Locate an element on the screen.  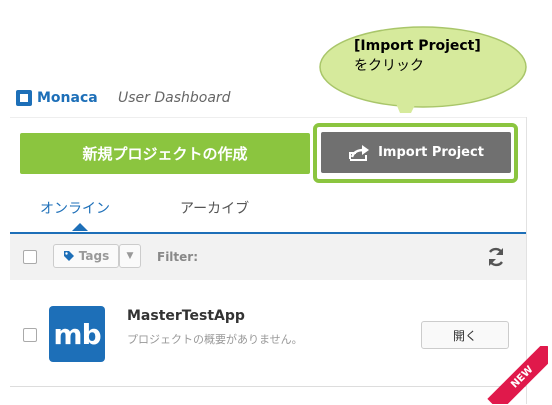
open-project-button: 開く is located at coordinates (465, 335).